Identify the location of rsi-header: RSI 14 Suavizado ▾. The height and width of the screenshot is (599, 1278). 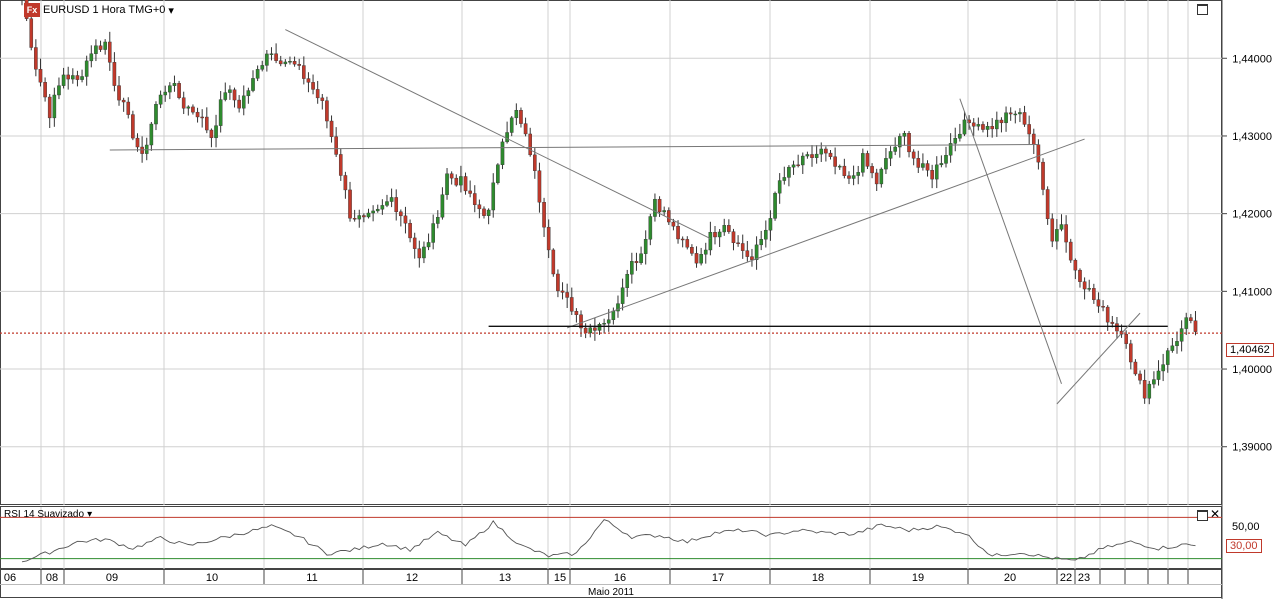
(48, 514).